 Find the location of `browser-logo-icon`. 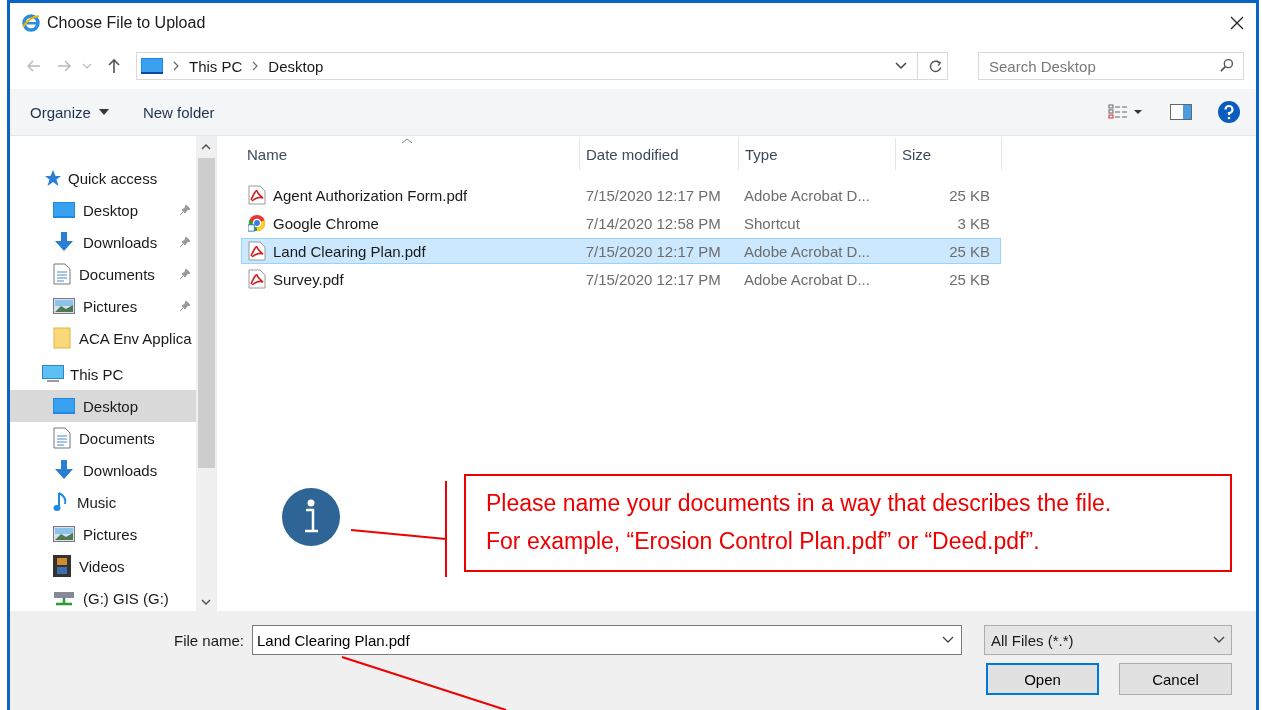

browser-logo-icon is located at coordinates (31, 23).